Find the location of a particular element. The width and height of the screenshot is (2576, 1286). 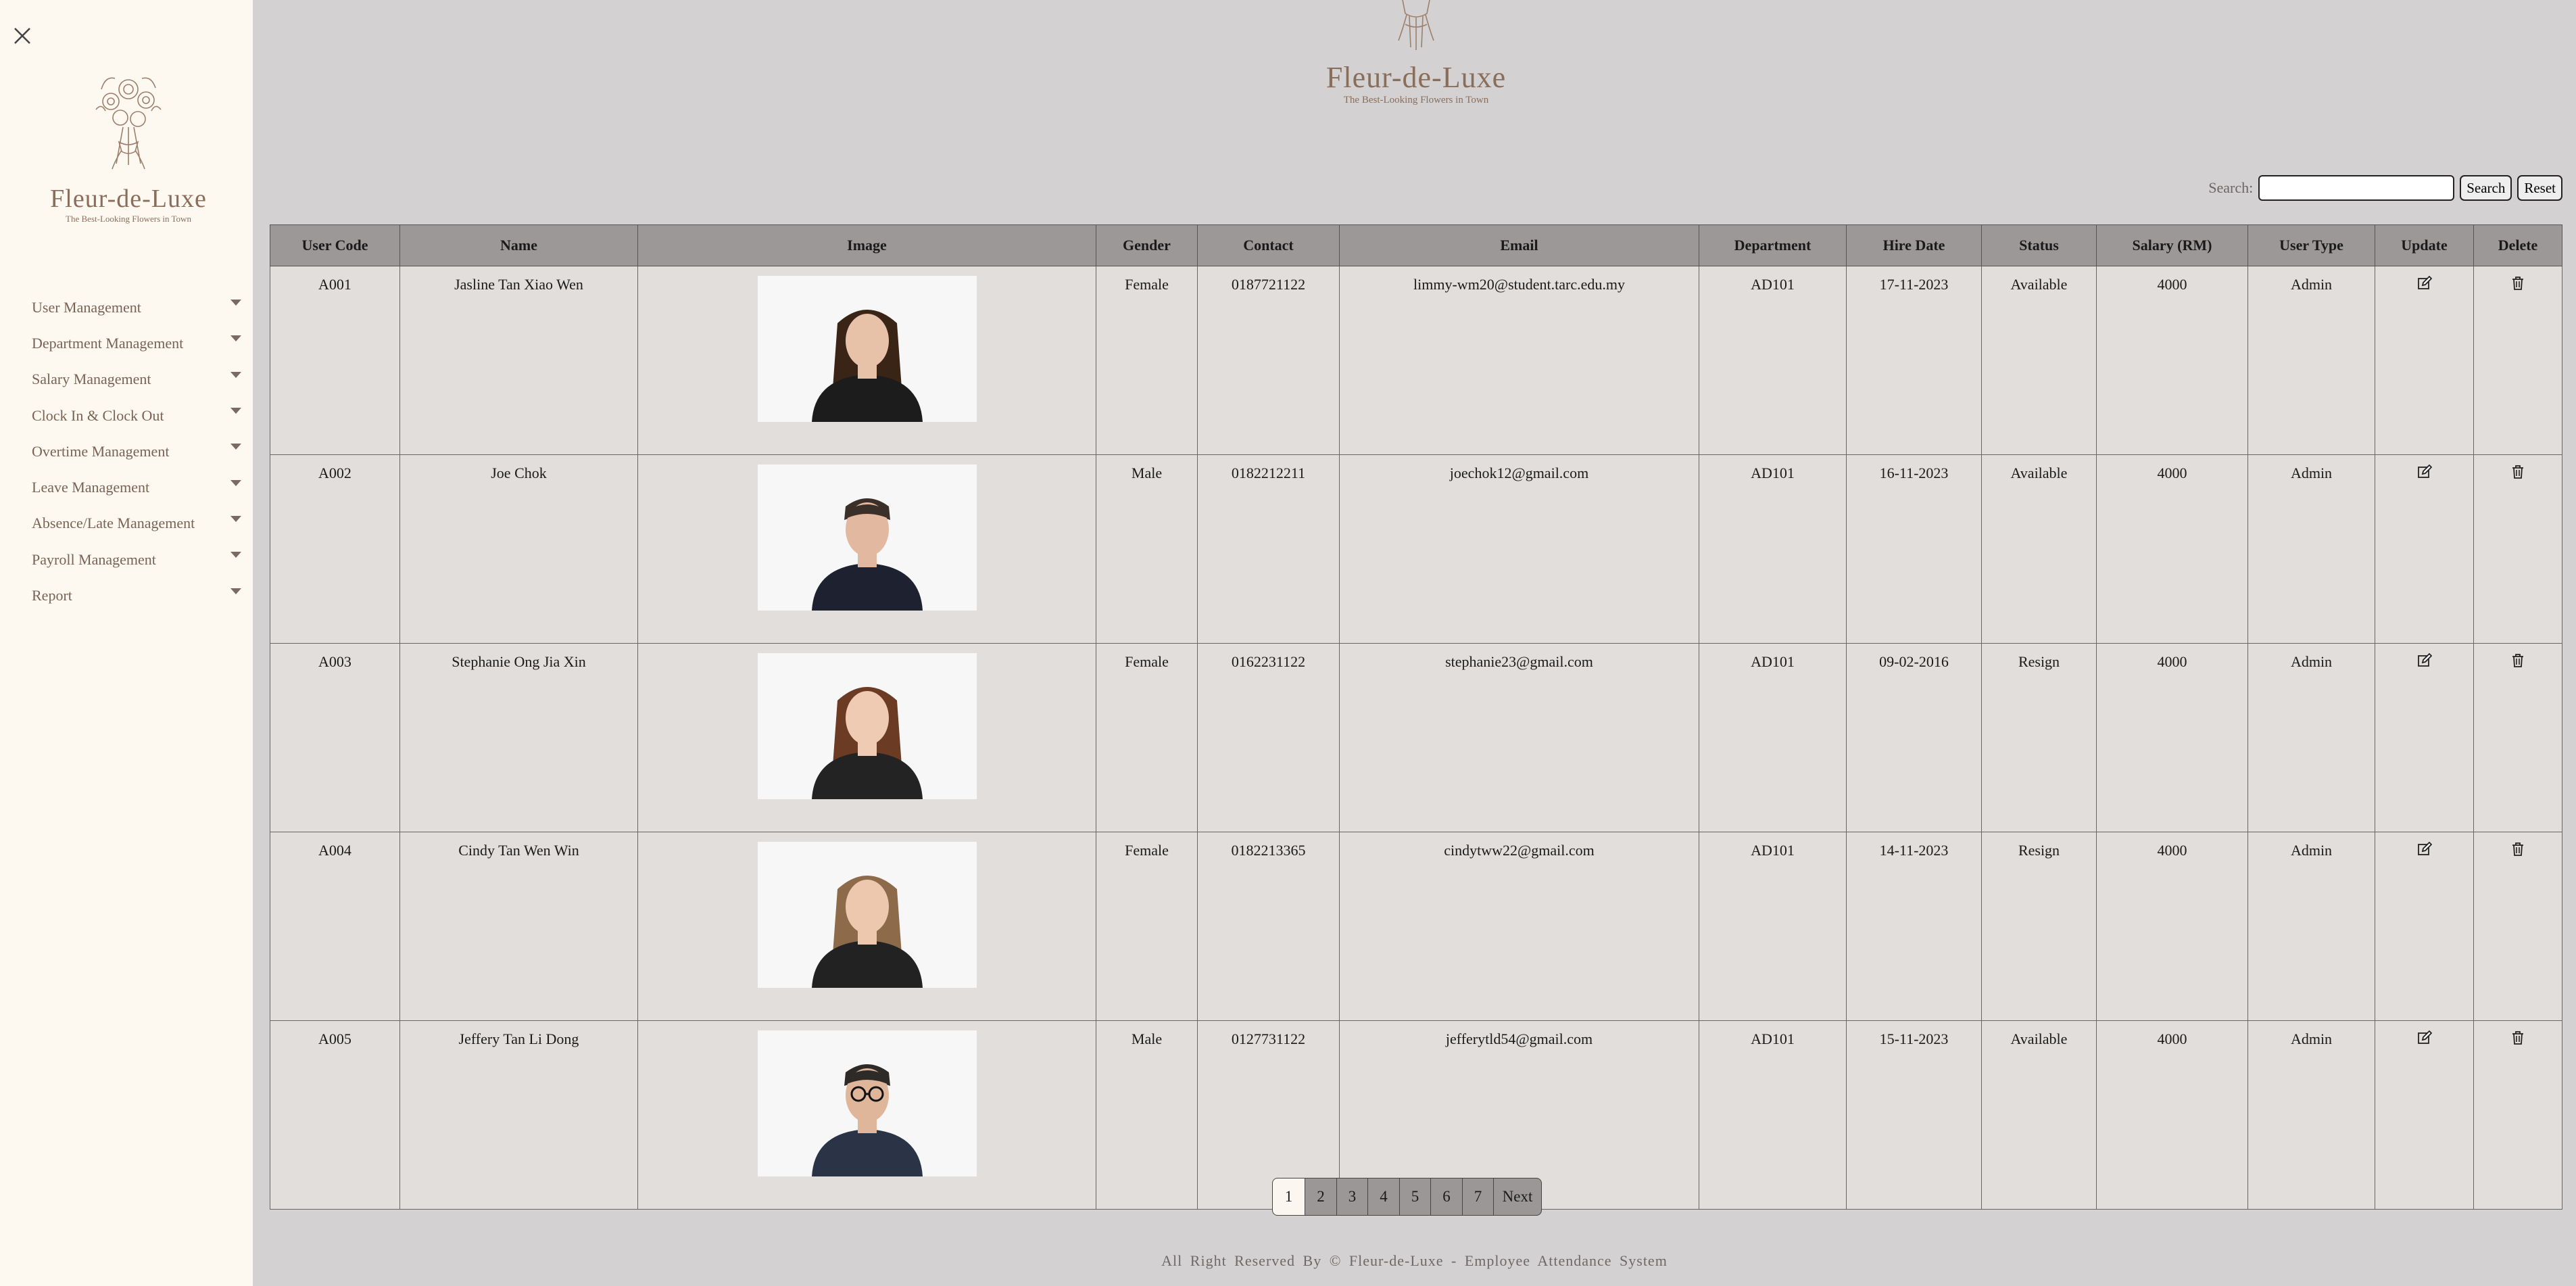

page-button-1: 1 is located at coordinates (1288, 1197).